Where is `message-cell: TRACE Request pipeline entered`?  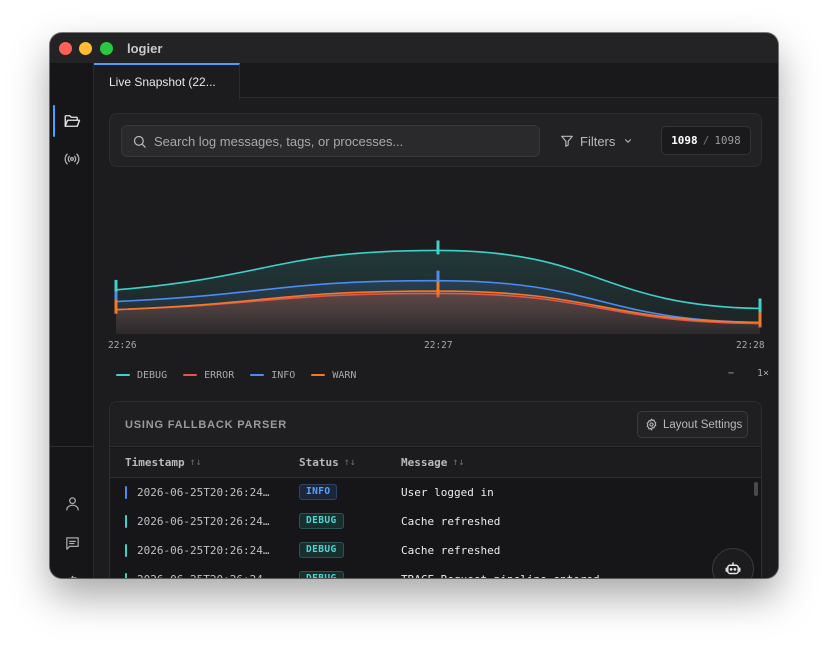
message-cell: TRACE Request pipeline entered is located at coordinates (500, 575).